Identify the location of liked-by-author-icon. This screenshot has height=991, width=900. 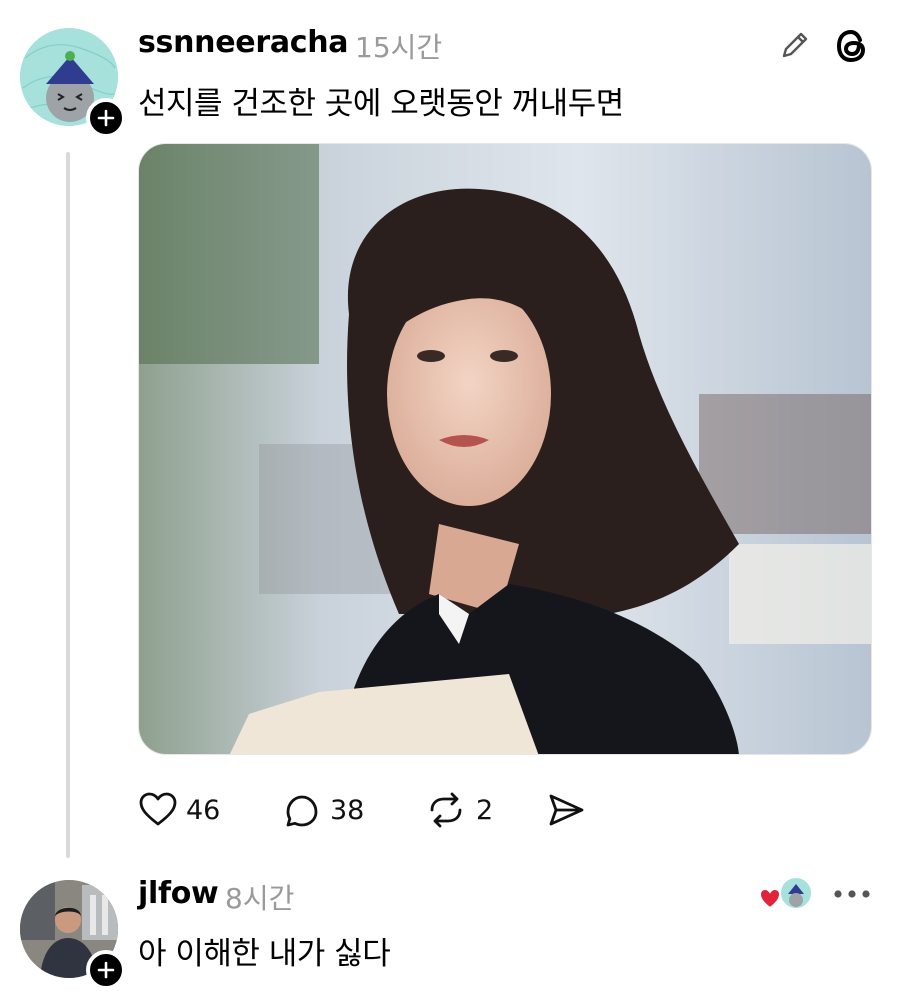
(785, 893).